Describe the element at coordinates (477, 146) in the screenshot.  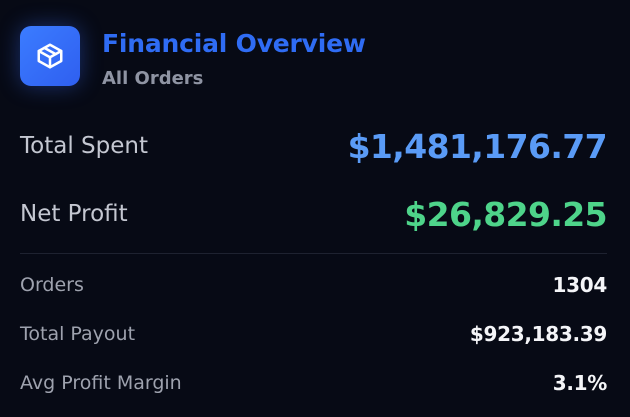
I see `total-spent-value: $1,481,176.77` at that location.